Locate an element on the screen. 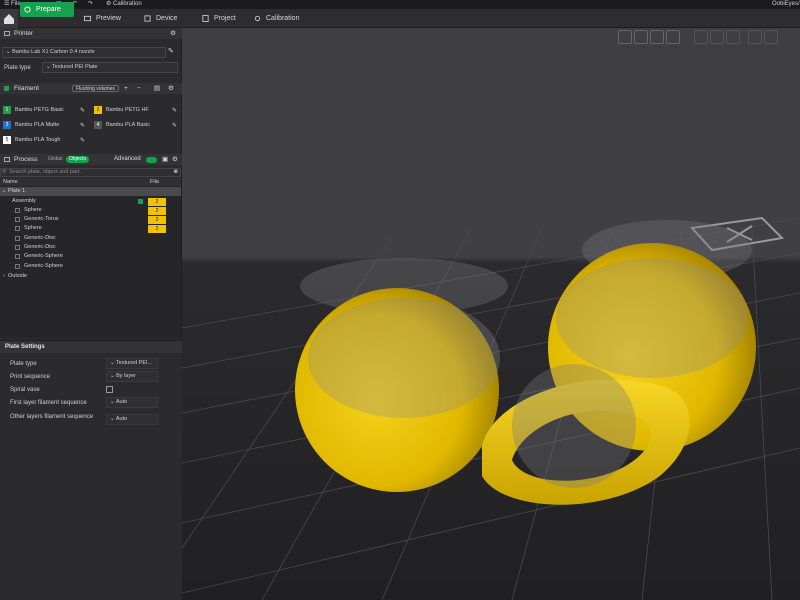  printer-settings-icon: ⚙ is located at coordinates (173, 33).